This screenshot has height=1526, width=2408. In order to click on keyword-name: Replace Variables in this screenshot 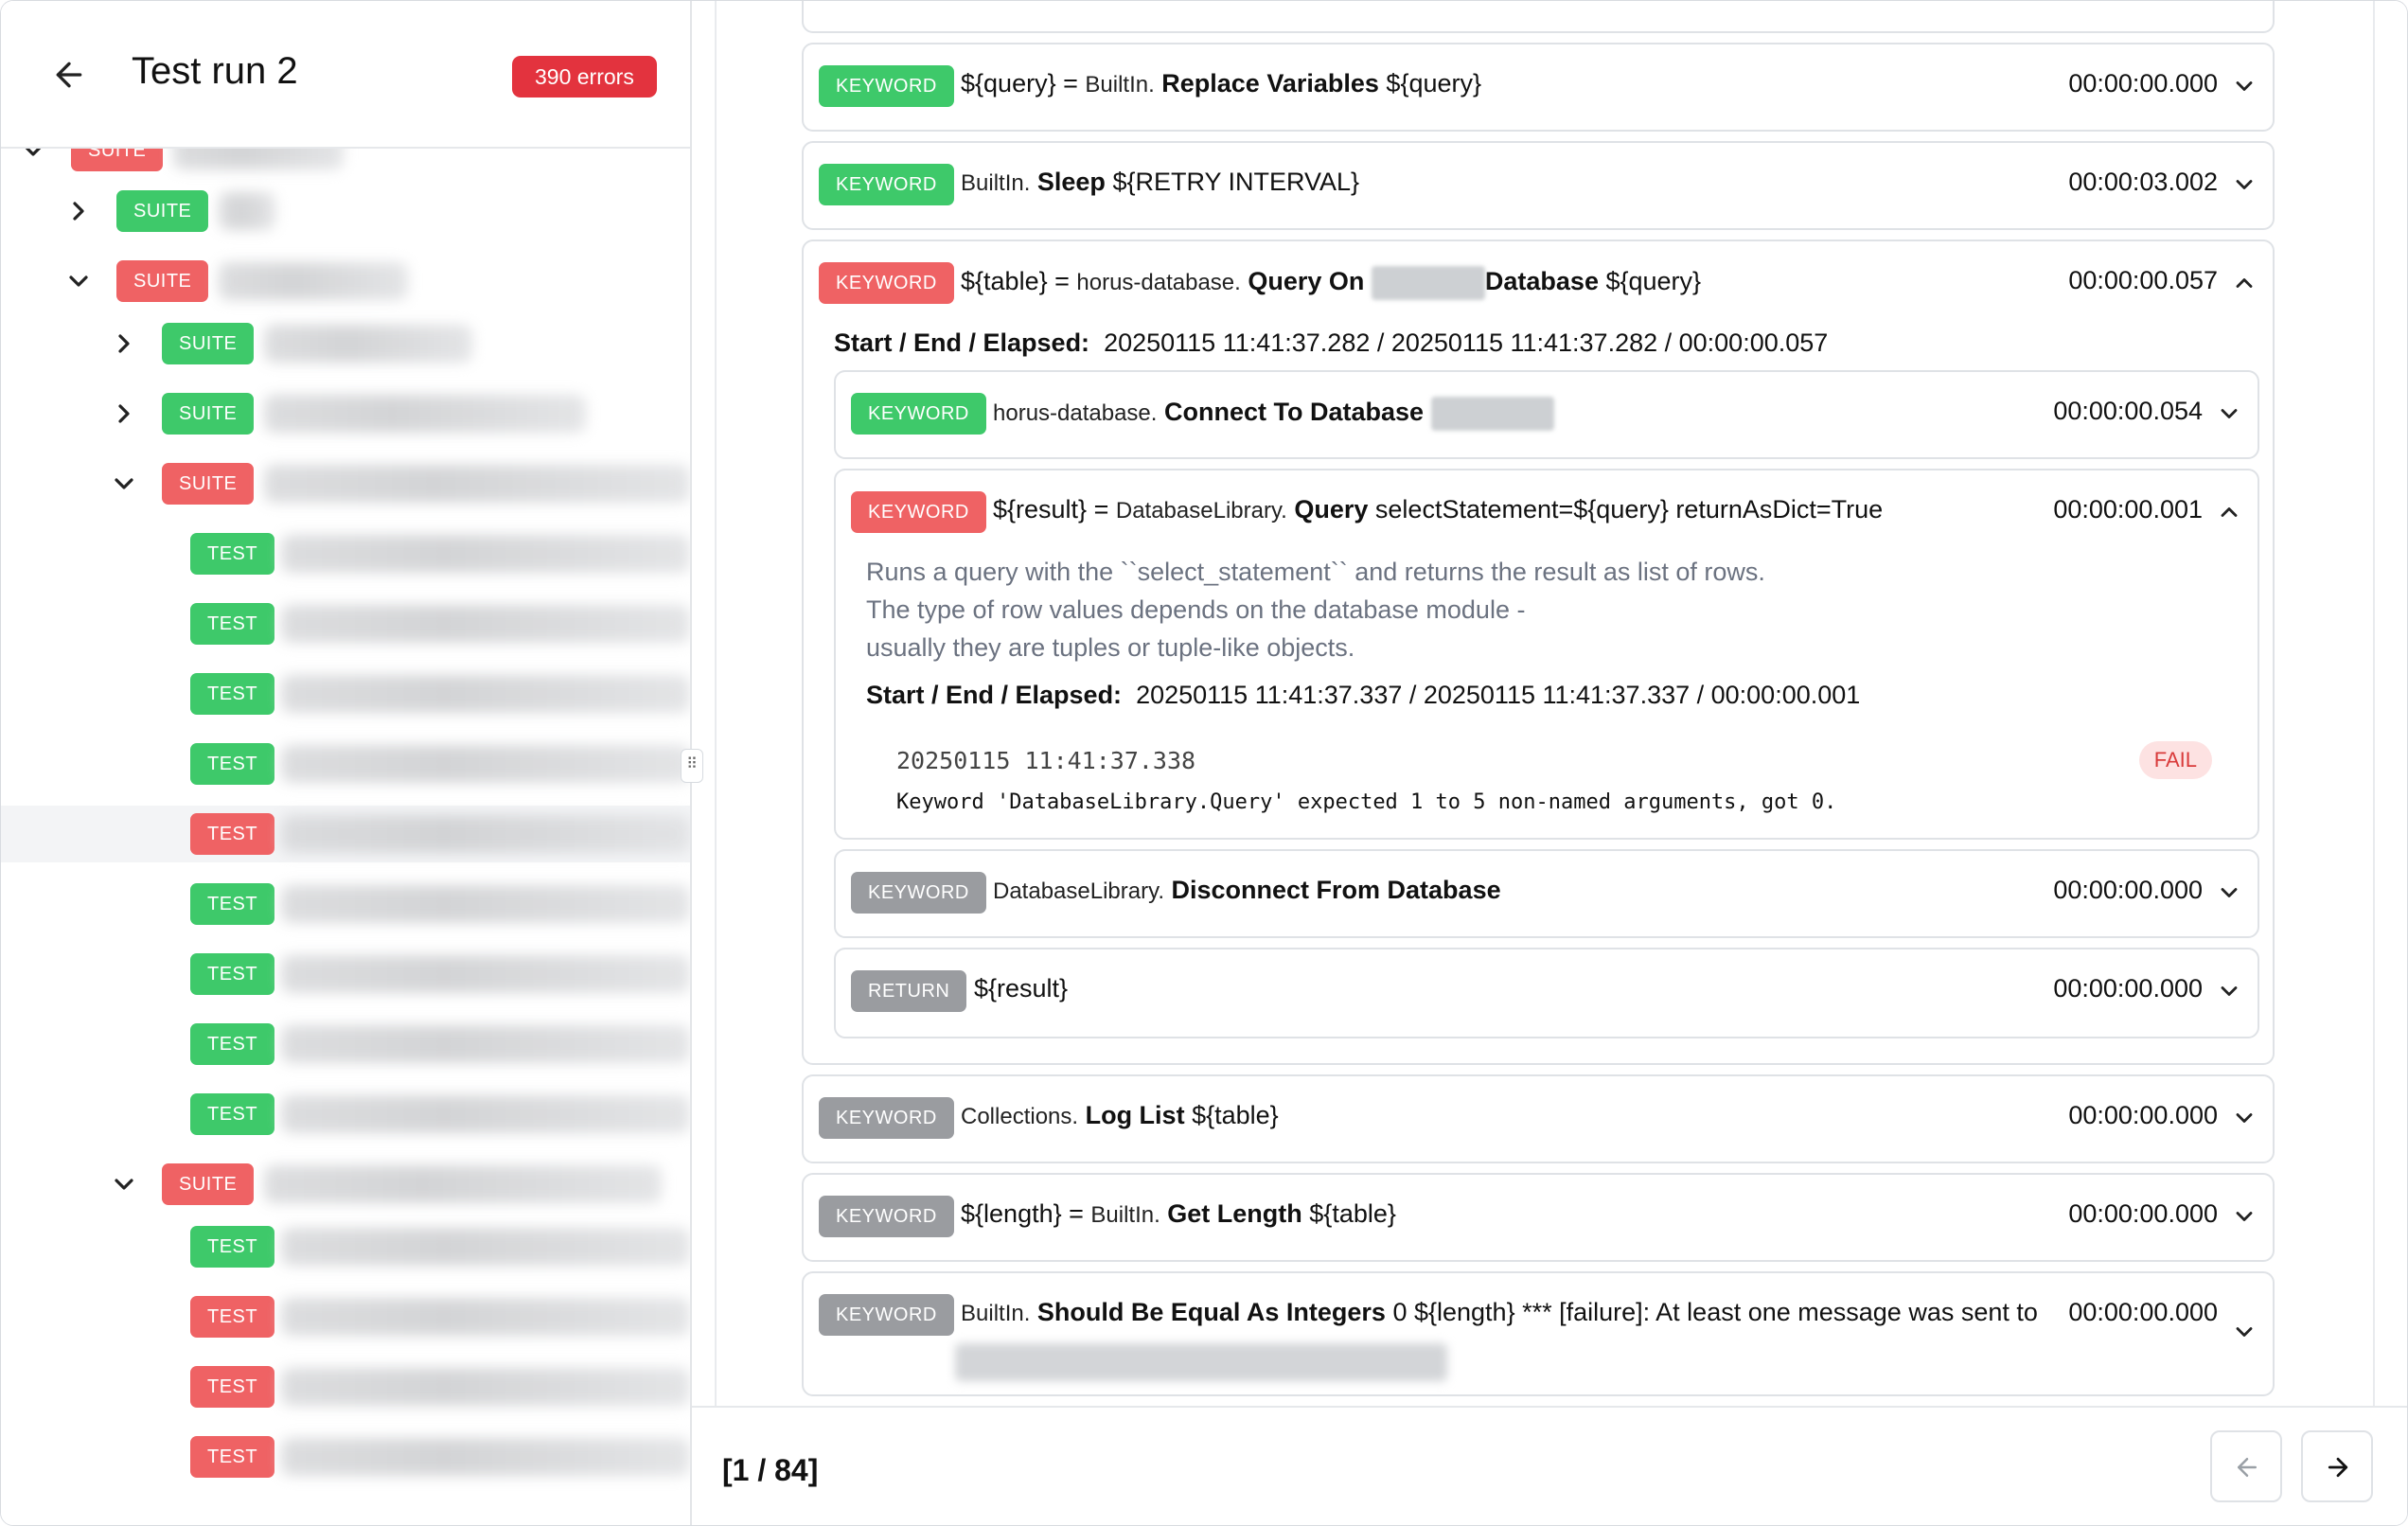, I will do `click(1270, 83)`.